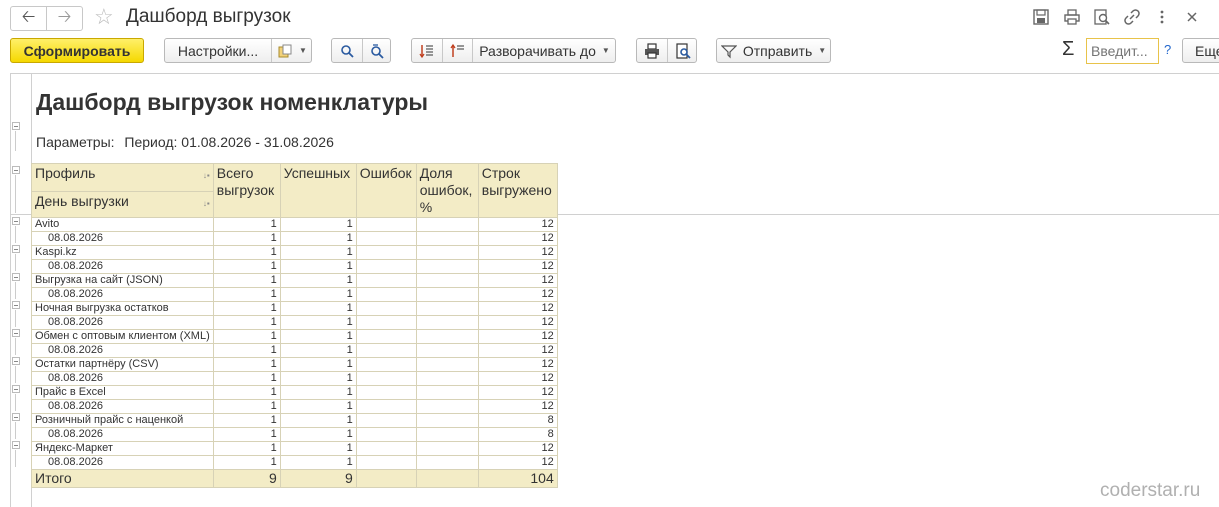 The width and height of the screenshot is (1219, 507). I want to click on report-title: Дашборд выгрузок номенклатуры, so click(232, 102).